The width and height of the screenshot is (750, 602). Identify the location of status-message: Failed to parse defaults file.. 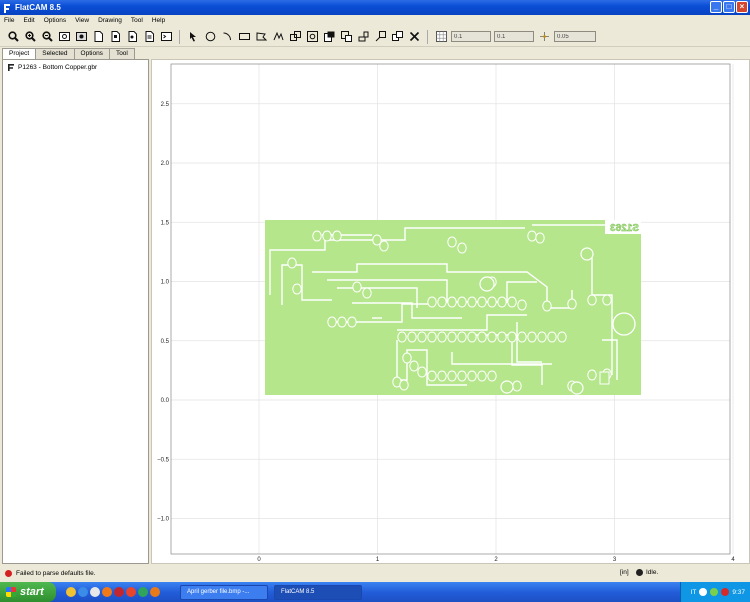
(56, 573).